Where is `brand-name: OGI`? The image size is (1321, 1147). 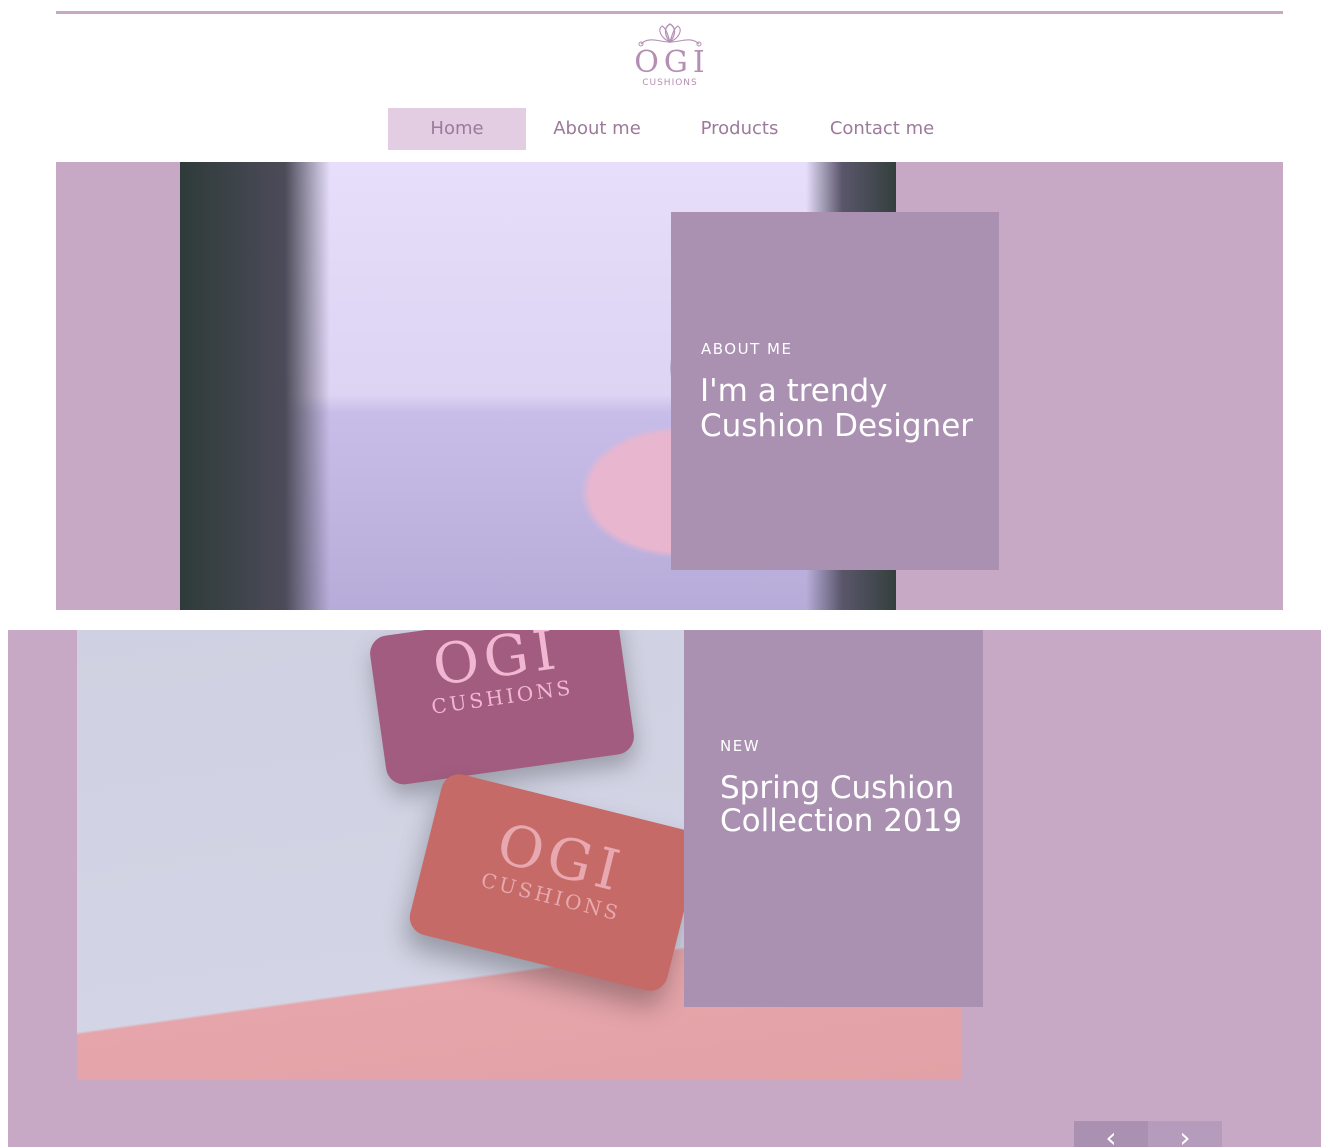
brand-name: OGI is located at coordinates (672, 62).